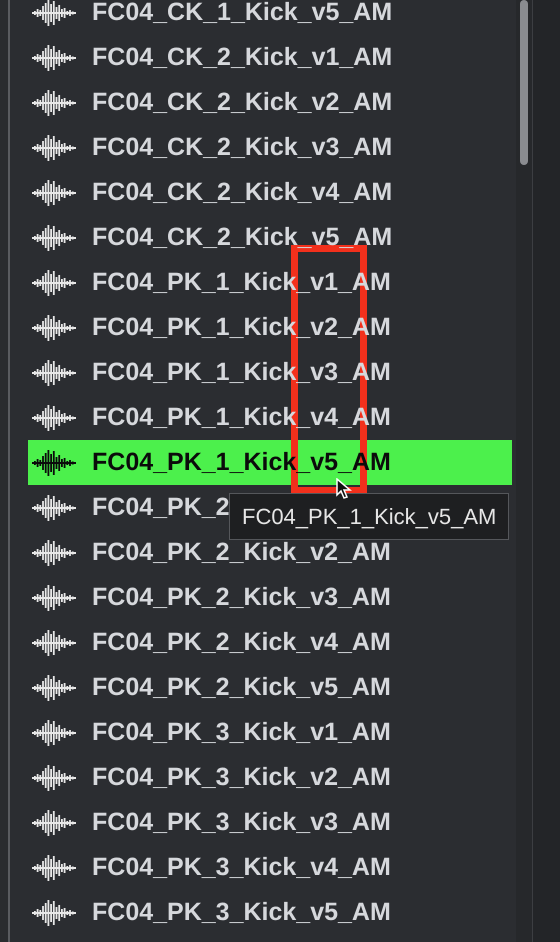  What do you see at coordinates (241, 732) in the screenshot?
I see `file-name: FC04_PK_3_Kick_v1_AM` at bounding box center [241, 732].